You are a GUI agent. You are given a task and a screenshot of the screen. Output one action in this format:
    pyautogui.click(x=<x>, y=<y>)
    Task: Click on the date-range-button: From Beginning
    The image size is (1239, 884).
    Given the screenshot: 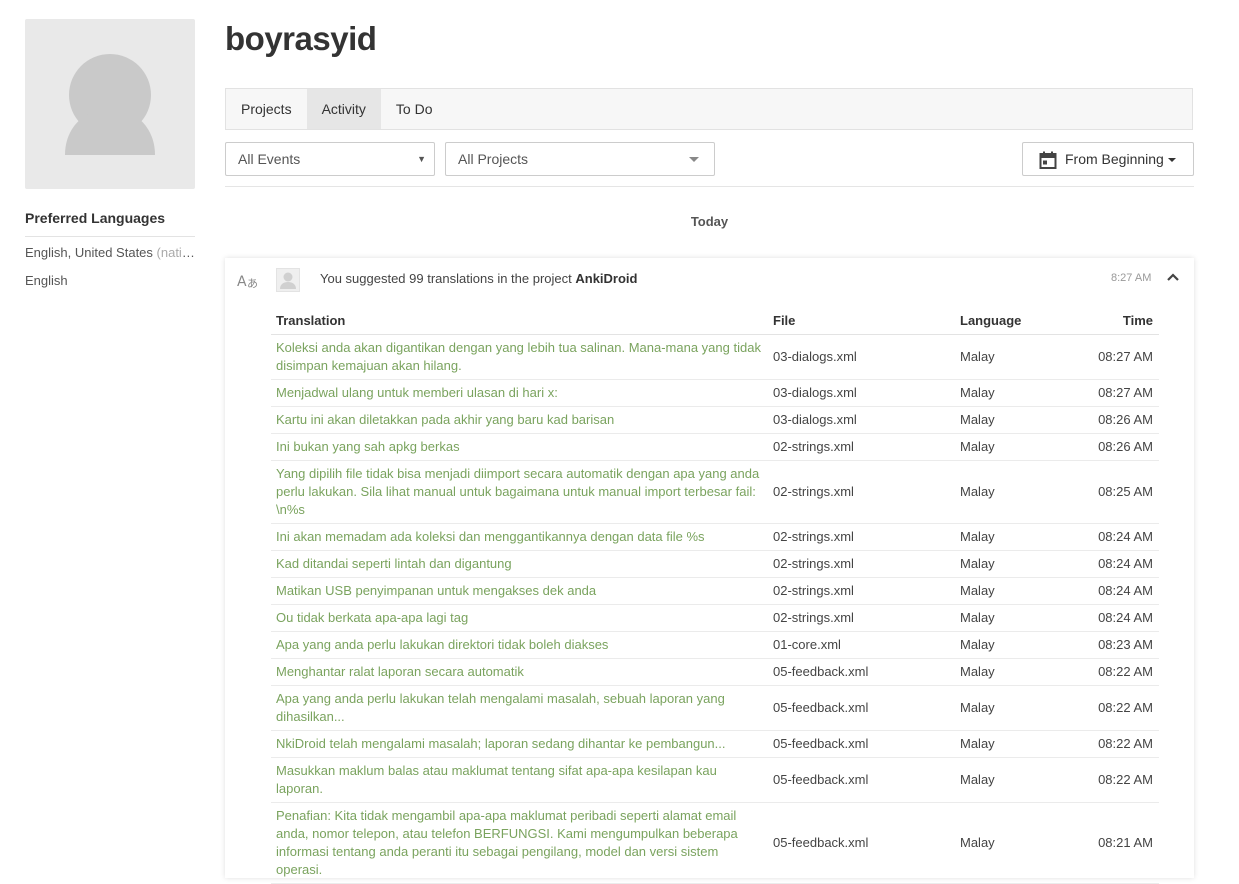 What is the action you would take?
    pyautogui.click(x=1108, y=159)
    